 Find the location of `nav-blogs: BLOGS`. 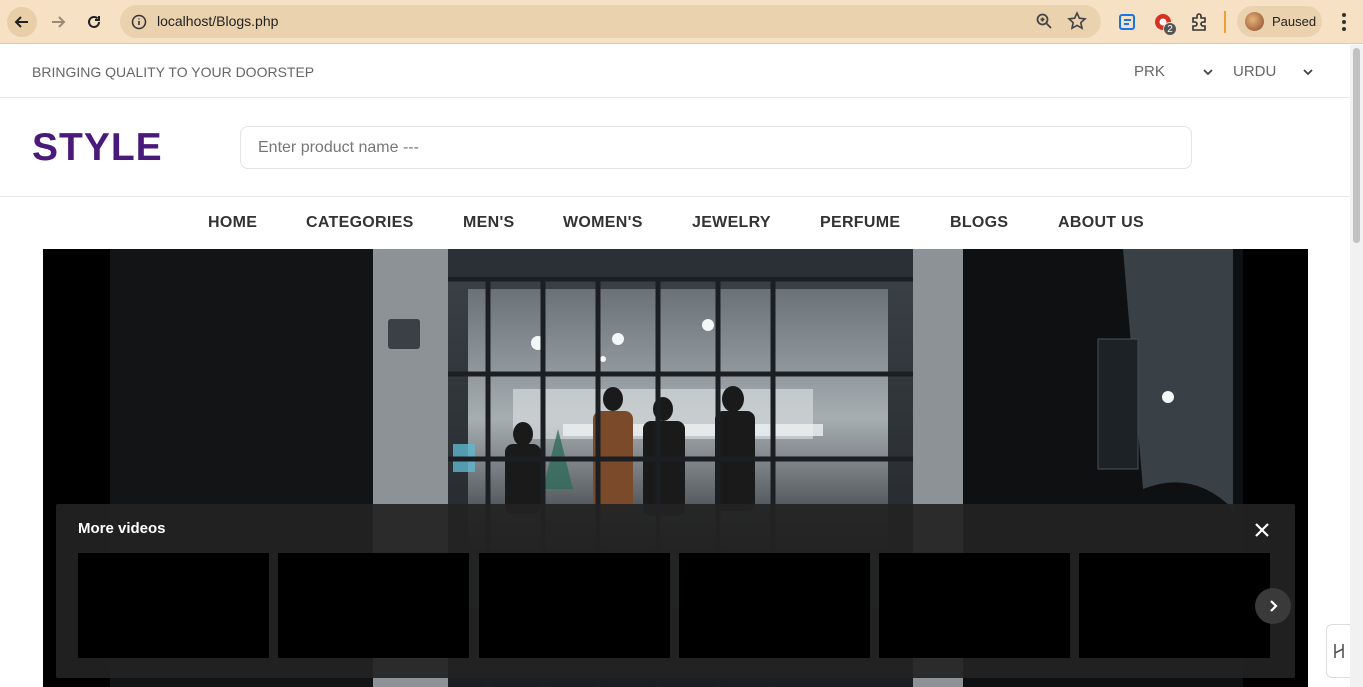

nav-blogs: BLOGS is located at coordinates (979, 223).